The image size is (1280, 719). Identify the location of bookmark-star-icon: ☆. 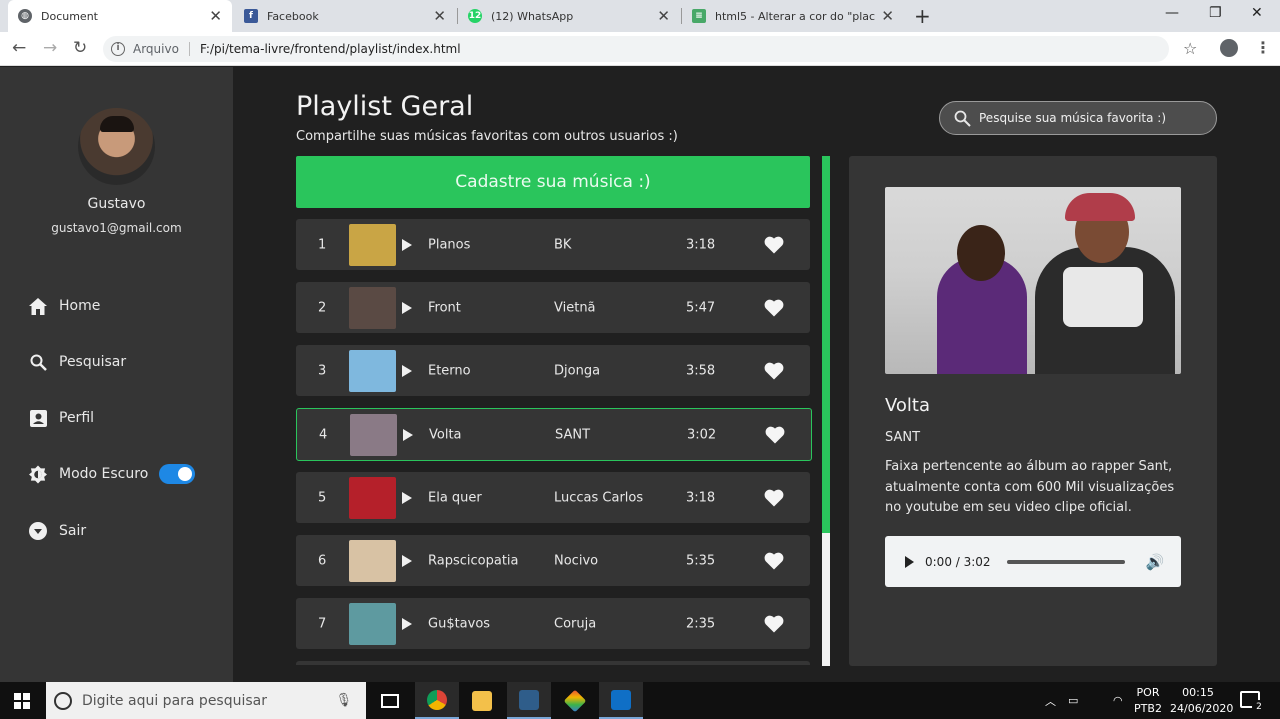
(1190, 48).